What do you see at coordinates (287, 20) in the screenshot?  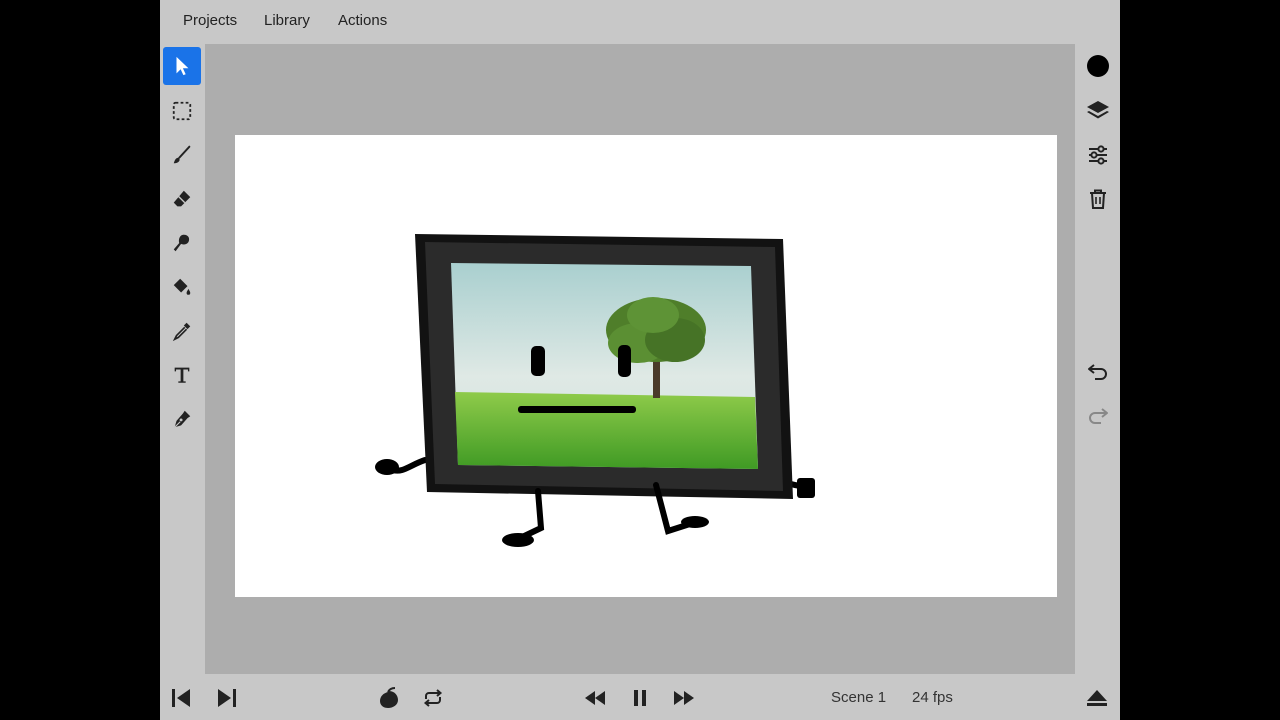 I see `menu-library: Library` at bounding box center [287, 20].